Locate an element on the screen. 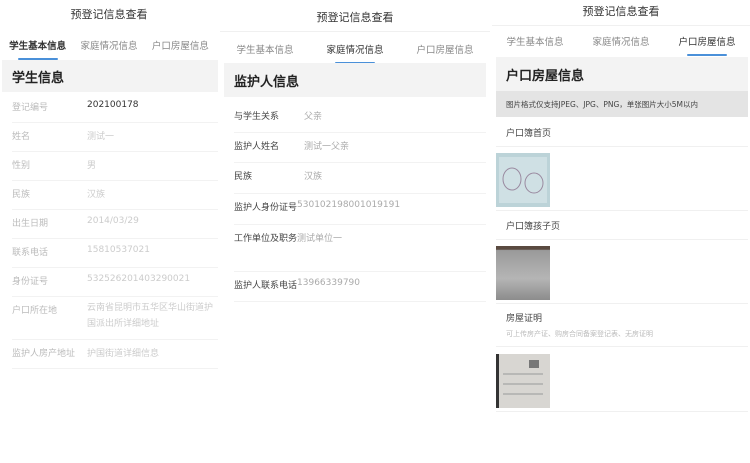 The image size is (750, 463). section-header: 户口房屋信息 is located at coordinates (622, 74).